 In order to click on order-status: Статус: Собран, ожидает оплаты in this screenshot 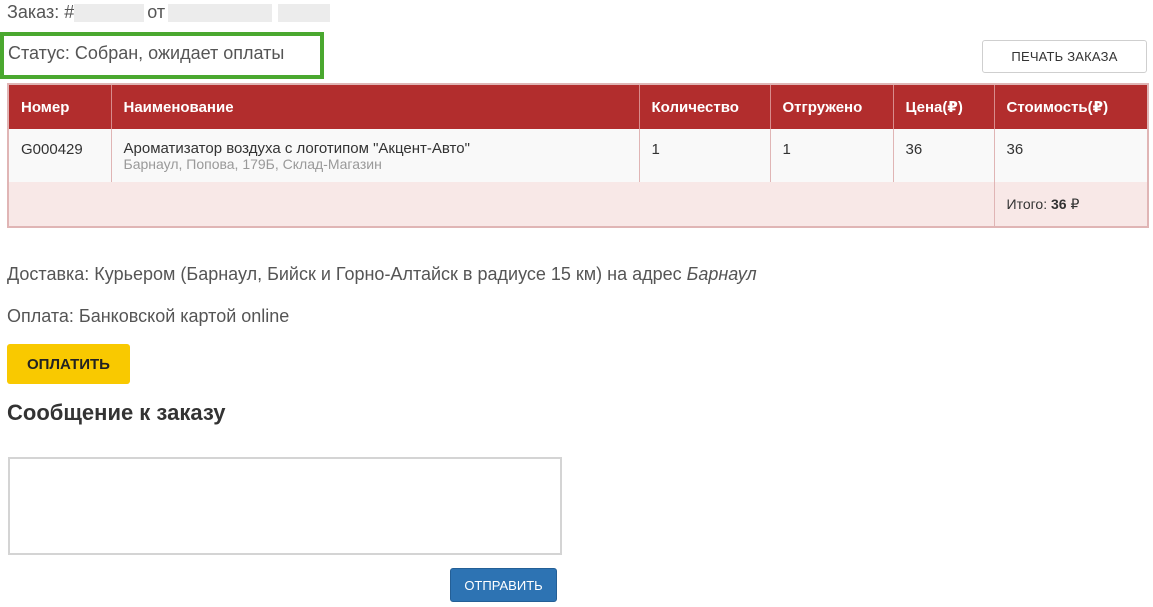, I will do `click(146, 53)`.